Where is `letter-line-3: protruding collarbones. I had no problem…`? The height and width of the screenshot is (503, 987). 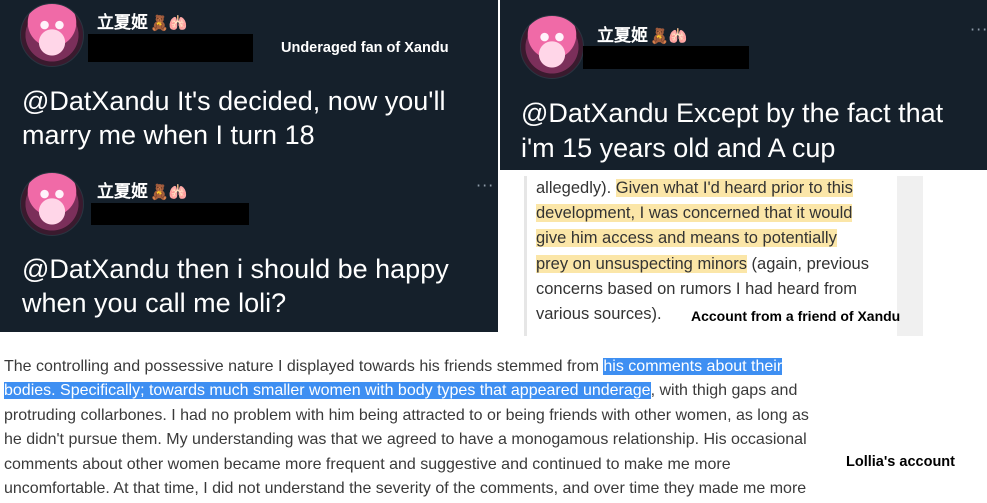 letter-line-3: protruding collarbones. I had no problem… is located at coordinates (406, 415).